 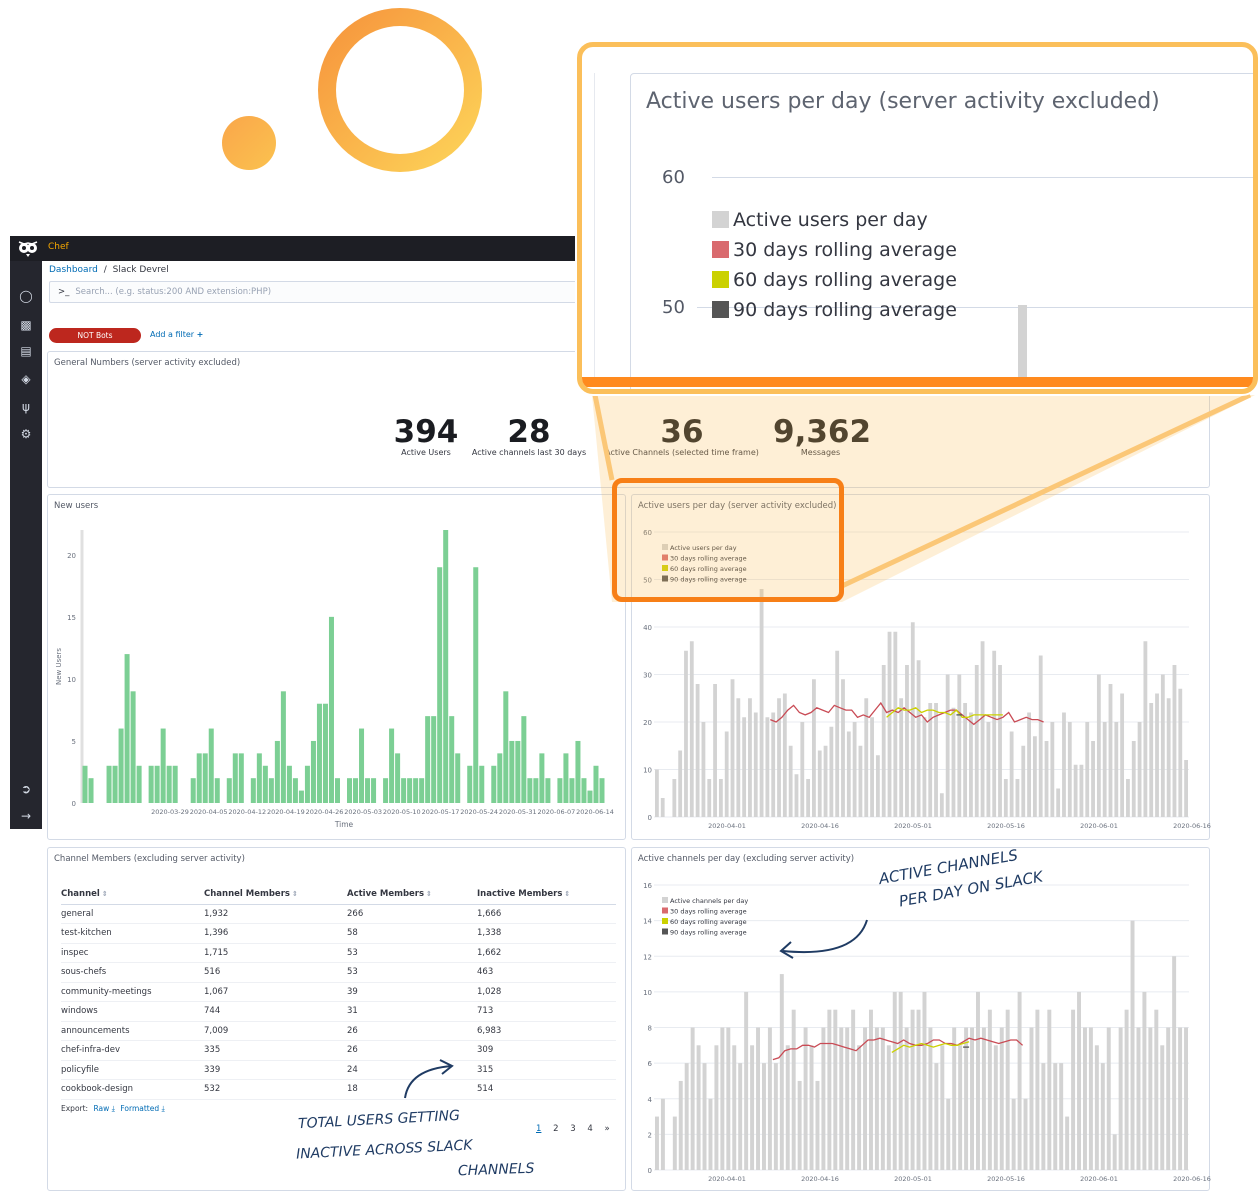 What do you see at coordinates (275, 895) in the screenshot?
I see `col-header-channel-members: Channel Members ⇕` at bounding box center [275, 895].